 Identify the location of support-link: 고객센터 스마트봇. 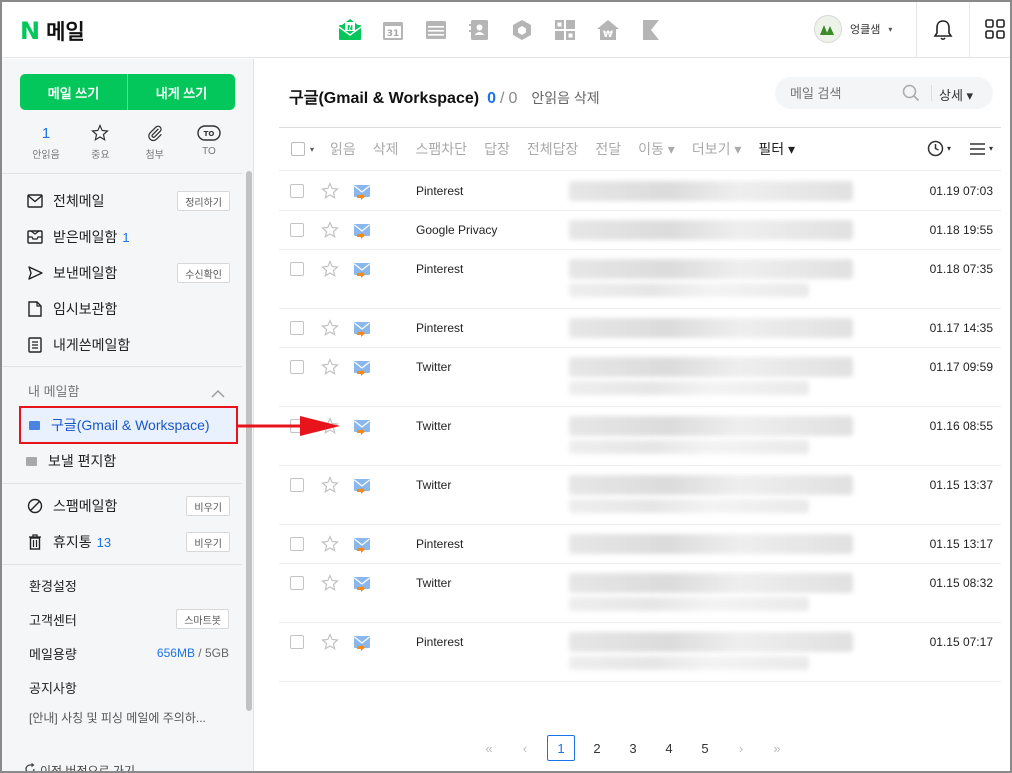
(129, 619).